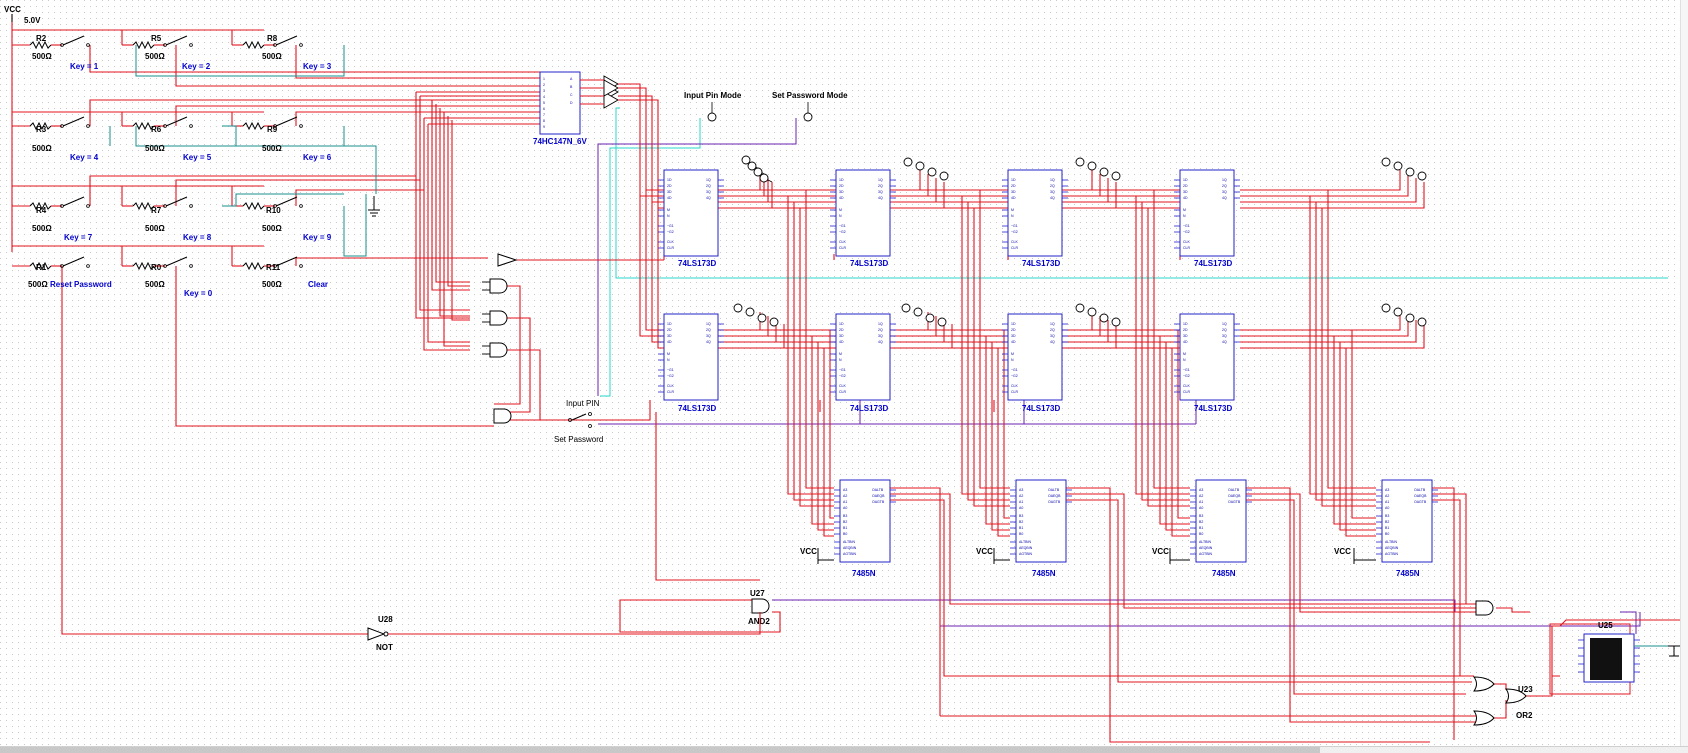 The height and width of the screenshot is (753, 1688). Describe the element at coordinates (1684, 373) in the screenshot. I see `vertical-scrollbar` at that location.